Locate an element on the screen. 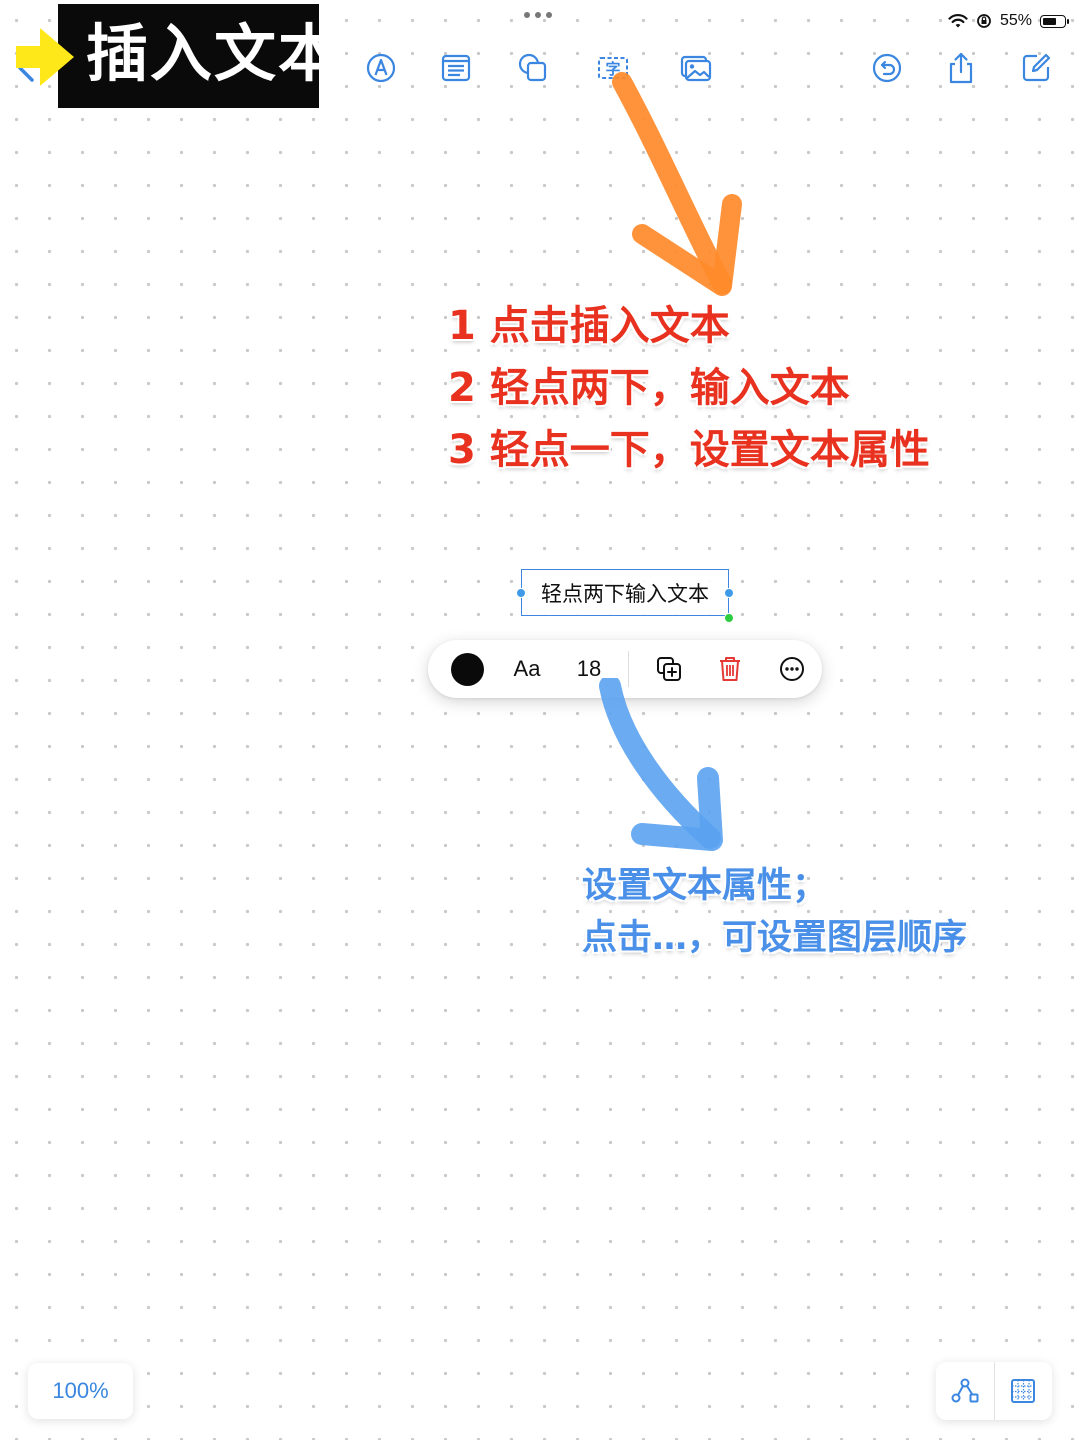 The height and width of the screenshot is (1440, 1080). new-board-button is located at coordinates (1036, 68).